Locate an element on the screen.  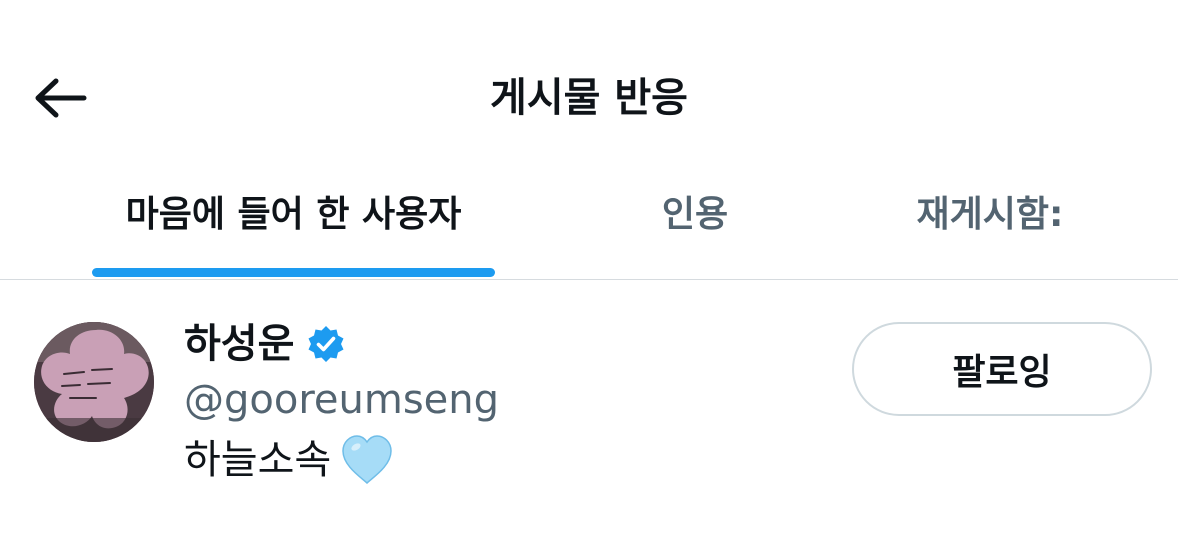
tab-quotes: 인용 is located at coordinates (695, 231).